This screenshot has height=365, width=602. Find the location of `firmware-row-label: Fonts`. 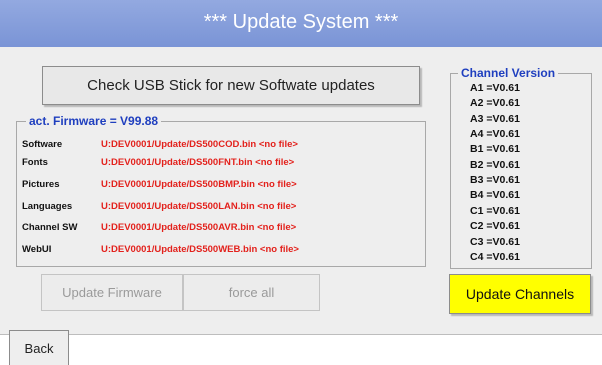

firmware-row-label: Fonts is located at coordinates (35, 162).